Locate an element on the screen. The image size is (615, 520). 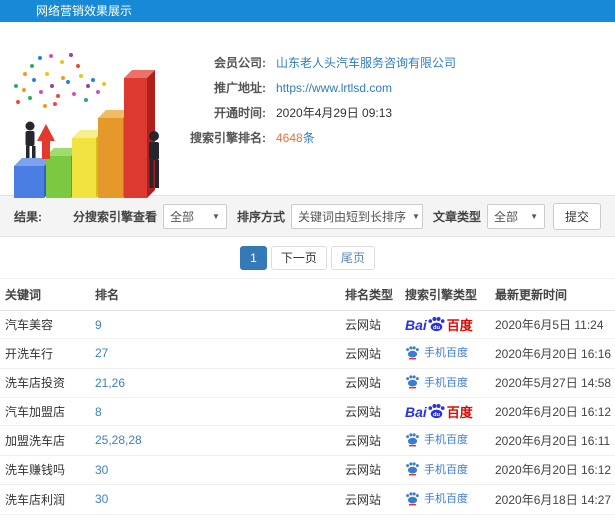
sort-filter-value: 关键词由短到长排序 is located at coordinates (351, 216).